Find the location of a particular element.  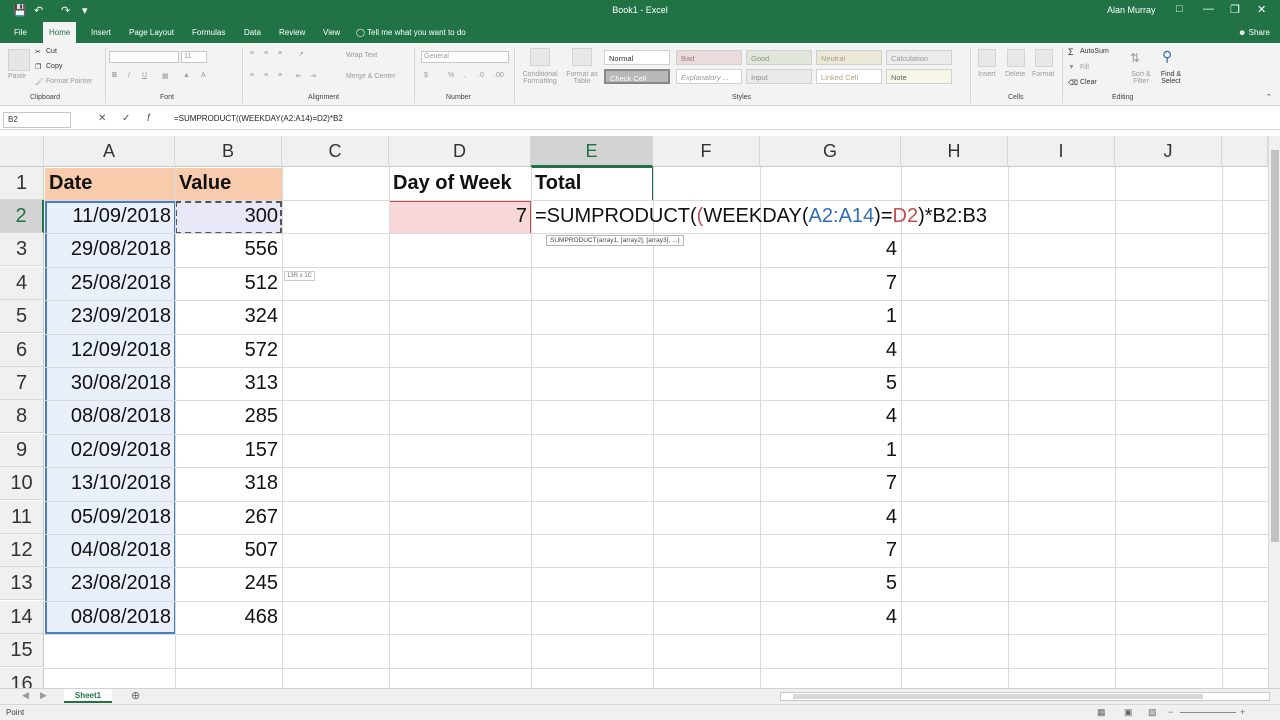

style-calculation: Calculation is located at coordinates (919, 57).